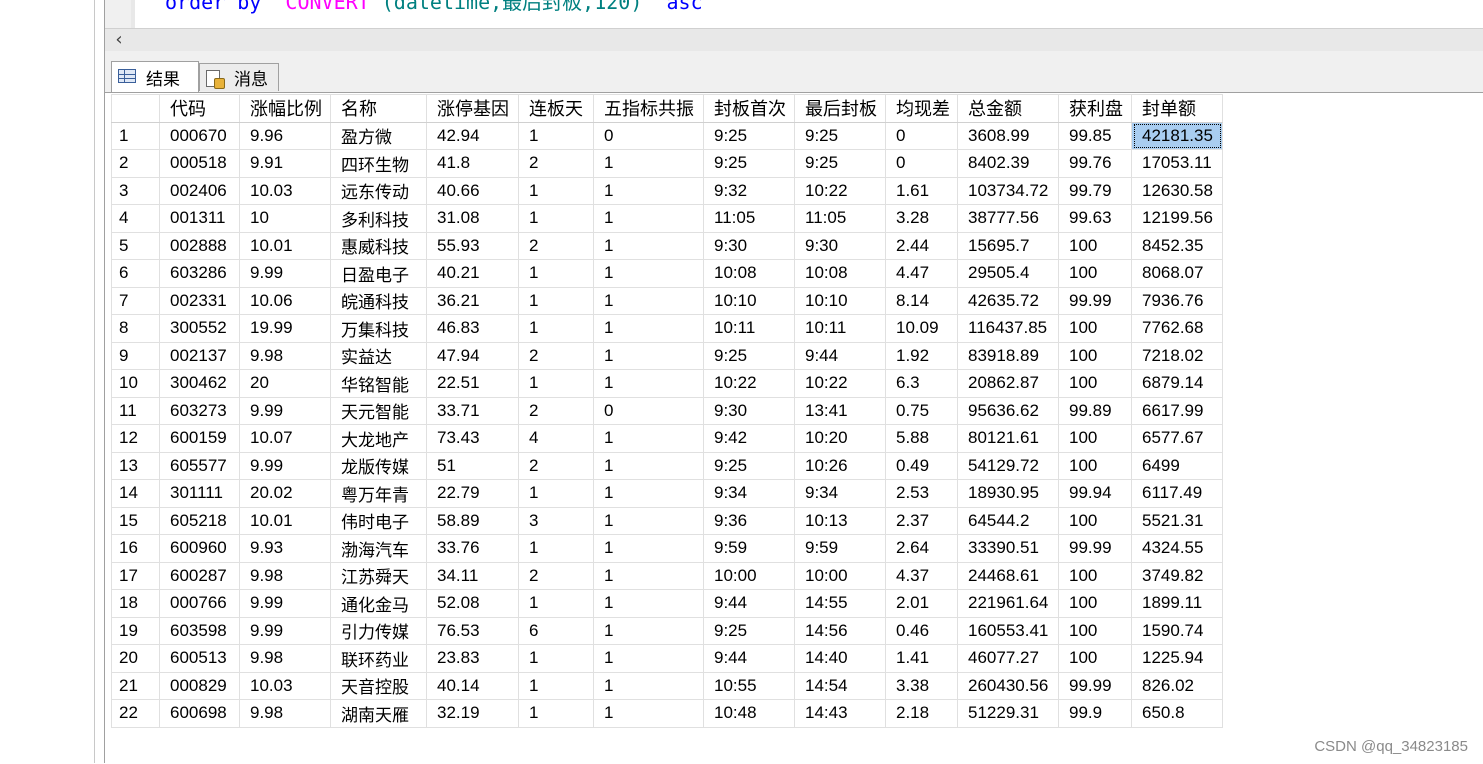 The height and width of the screenshot is (764, 1483). I want to click on column-header: 连板天, so click(556, 109).